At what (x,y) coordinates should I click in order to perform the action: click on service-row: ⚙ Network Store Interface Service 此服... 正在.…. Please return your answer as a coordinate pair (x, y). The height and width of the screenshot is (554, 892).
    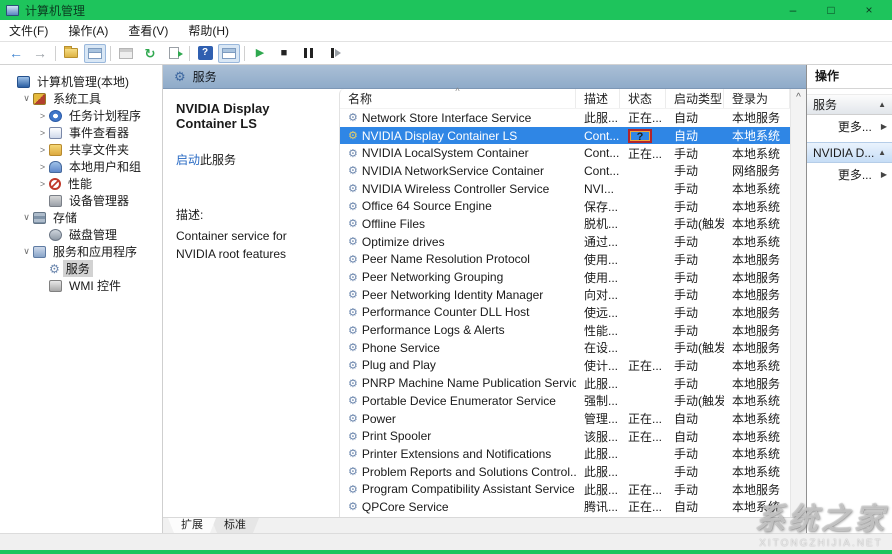
    Looking at the image, I should click on (565, 118).